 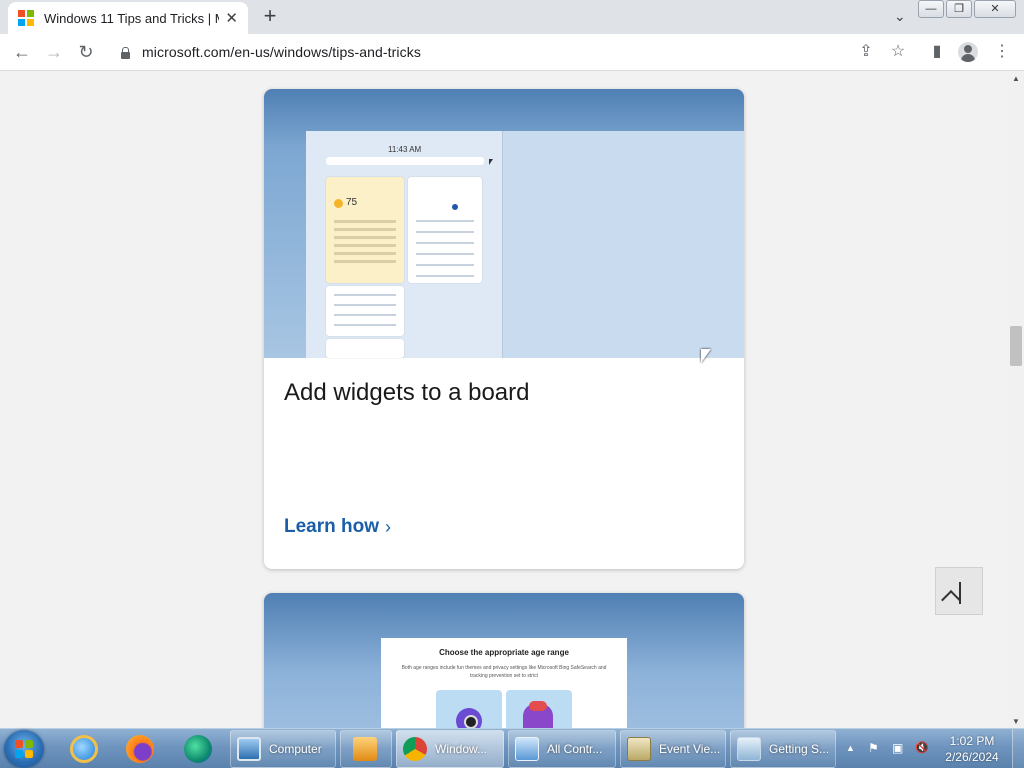 I want to click on widgets-search-box, so click(x=405, y=161).